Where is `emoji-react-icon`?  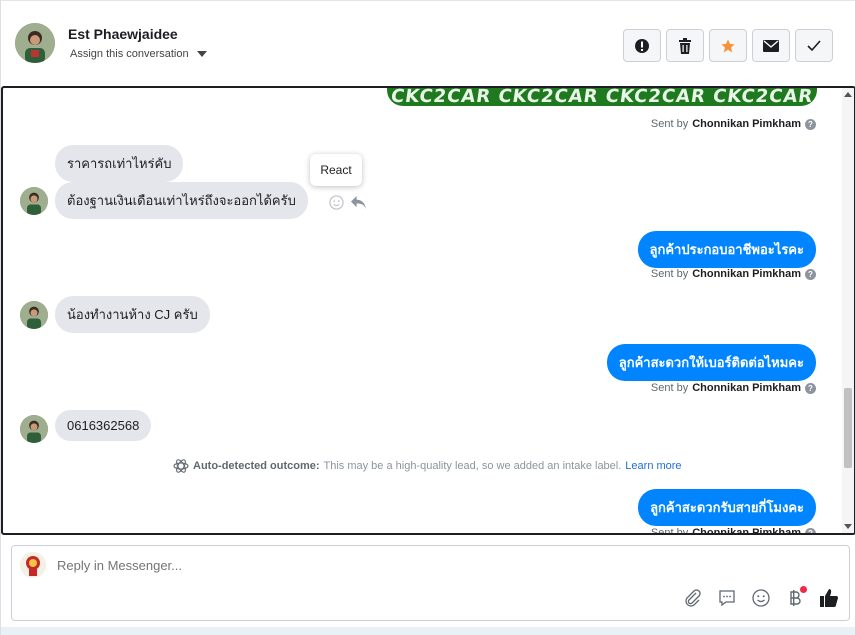 emoji-react-icon is located at coordinates (336, 202).